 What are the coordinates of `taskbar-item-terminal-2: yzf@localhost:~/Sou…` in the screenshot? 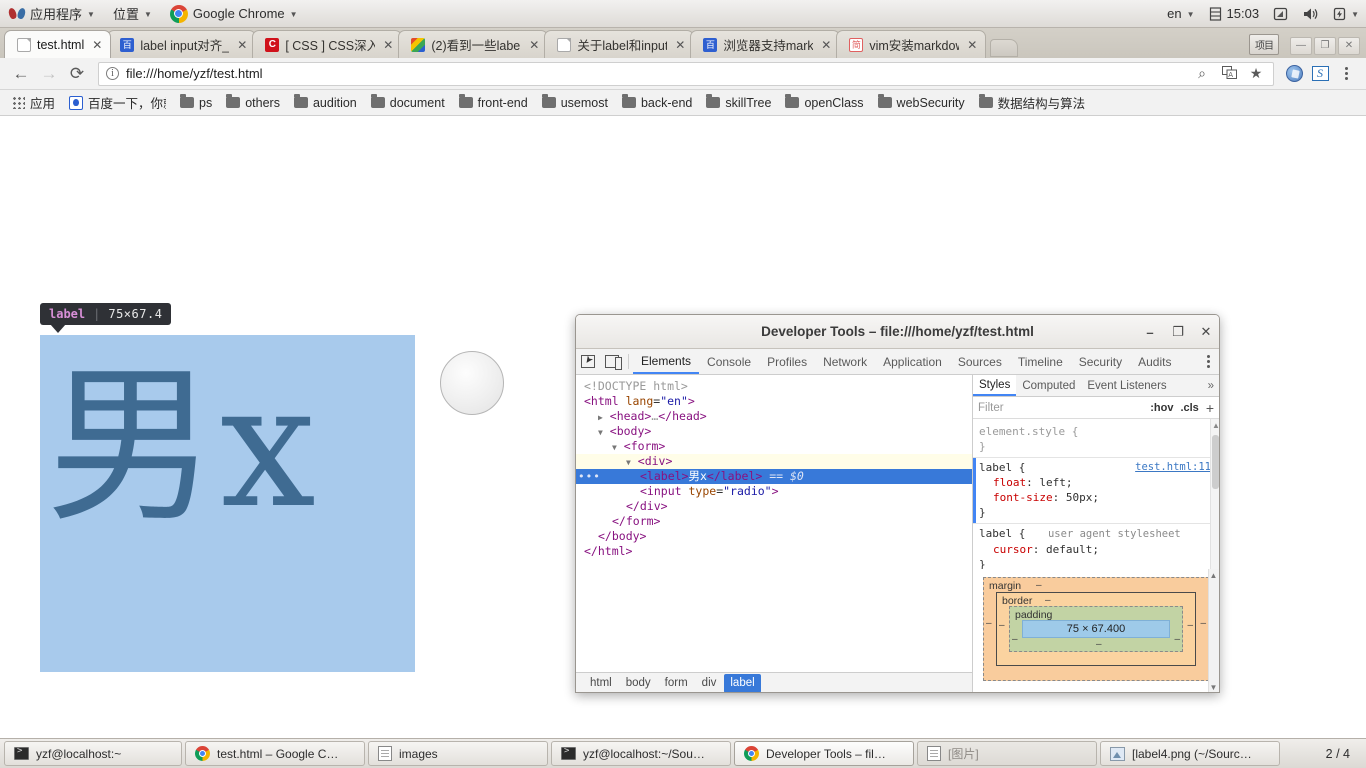 It's located at (641, 753).